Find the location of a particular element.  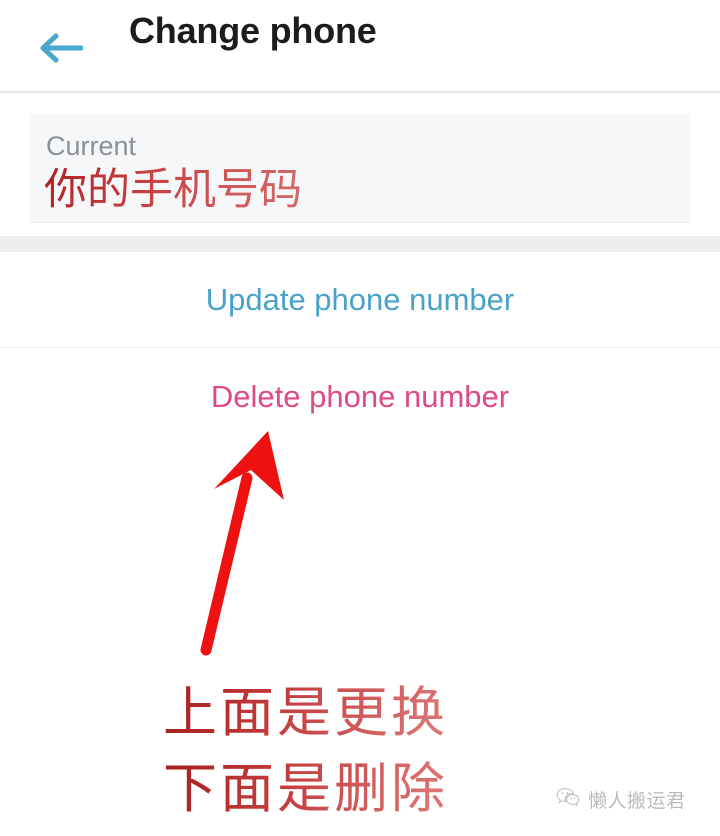

delete-phone-number-label: Delete phone number is located at coordinates (360, 396).